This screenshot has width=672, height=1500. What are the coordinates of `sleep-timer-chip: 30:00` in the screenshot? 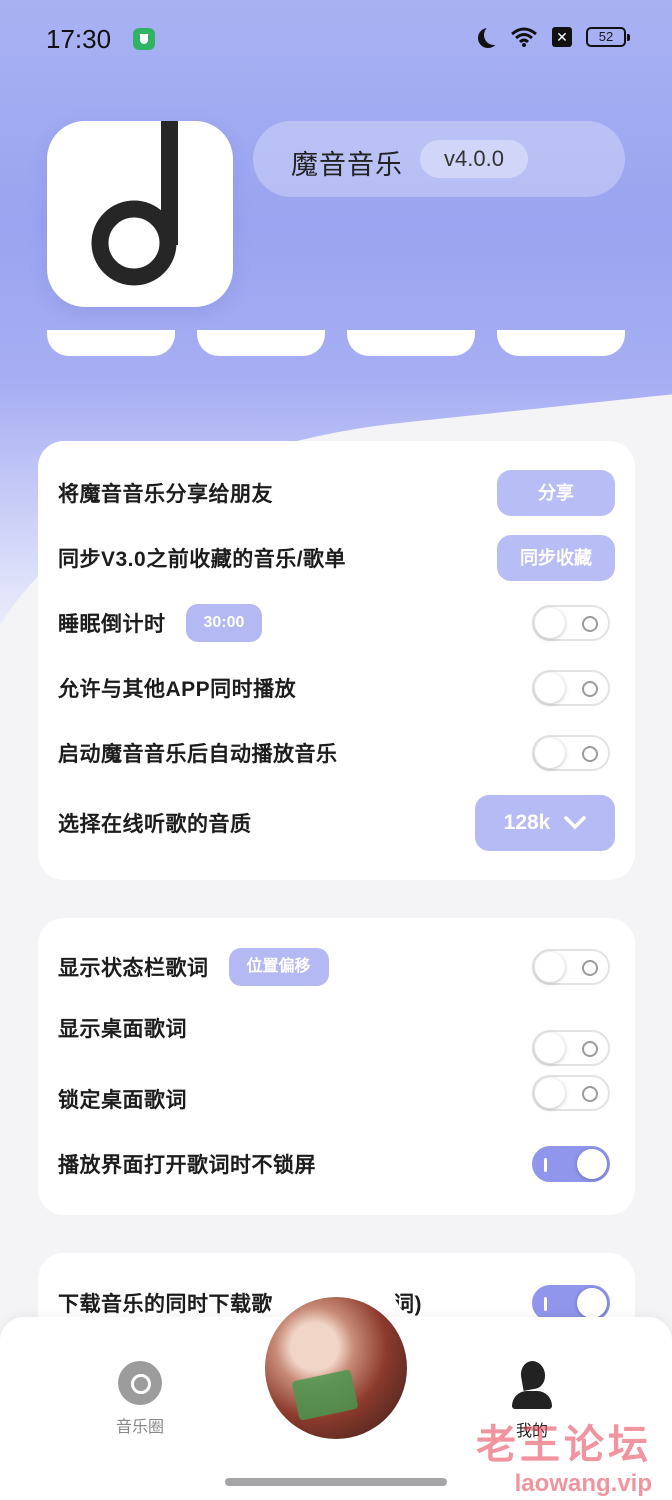 It's located at (224, 623).